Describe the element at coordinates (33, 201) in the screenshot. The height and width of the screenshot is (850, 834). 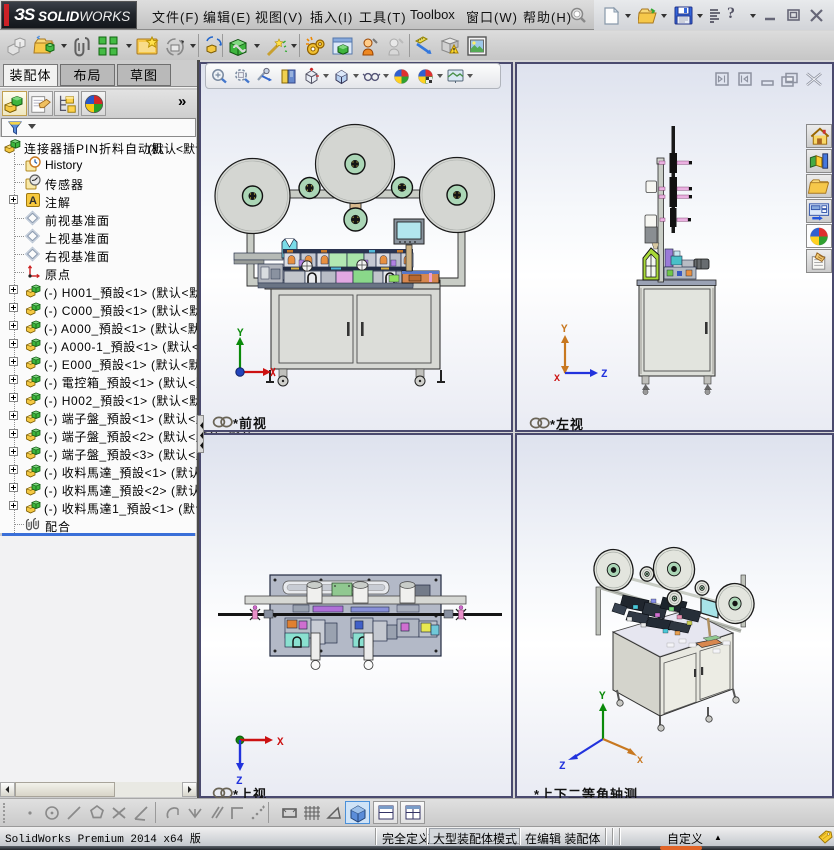
I see `svg-text: A` at that location.